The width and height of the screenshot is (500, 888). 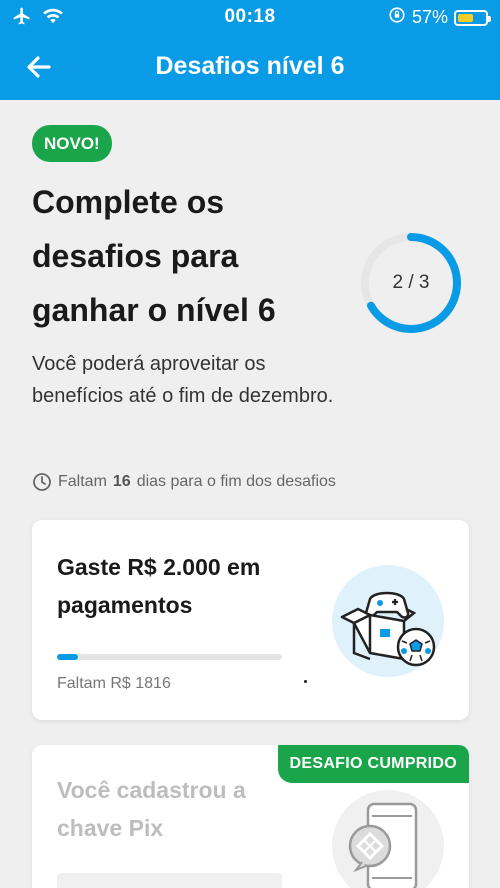 What do you see at coordinates (169, 880) in the screenshot?
I see `challenge-placeholder-bar` at bounding box center [169, 880].